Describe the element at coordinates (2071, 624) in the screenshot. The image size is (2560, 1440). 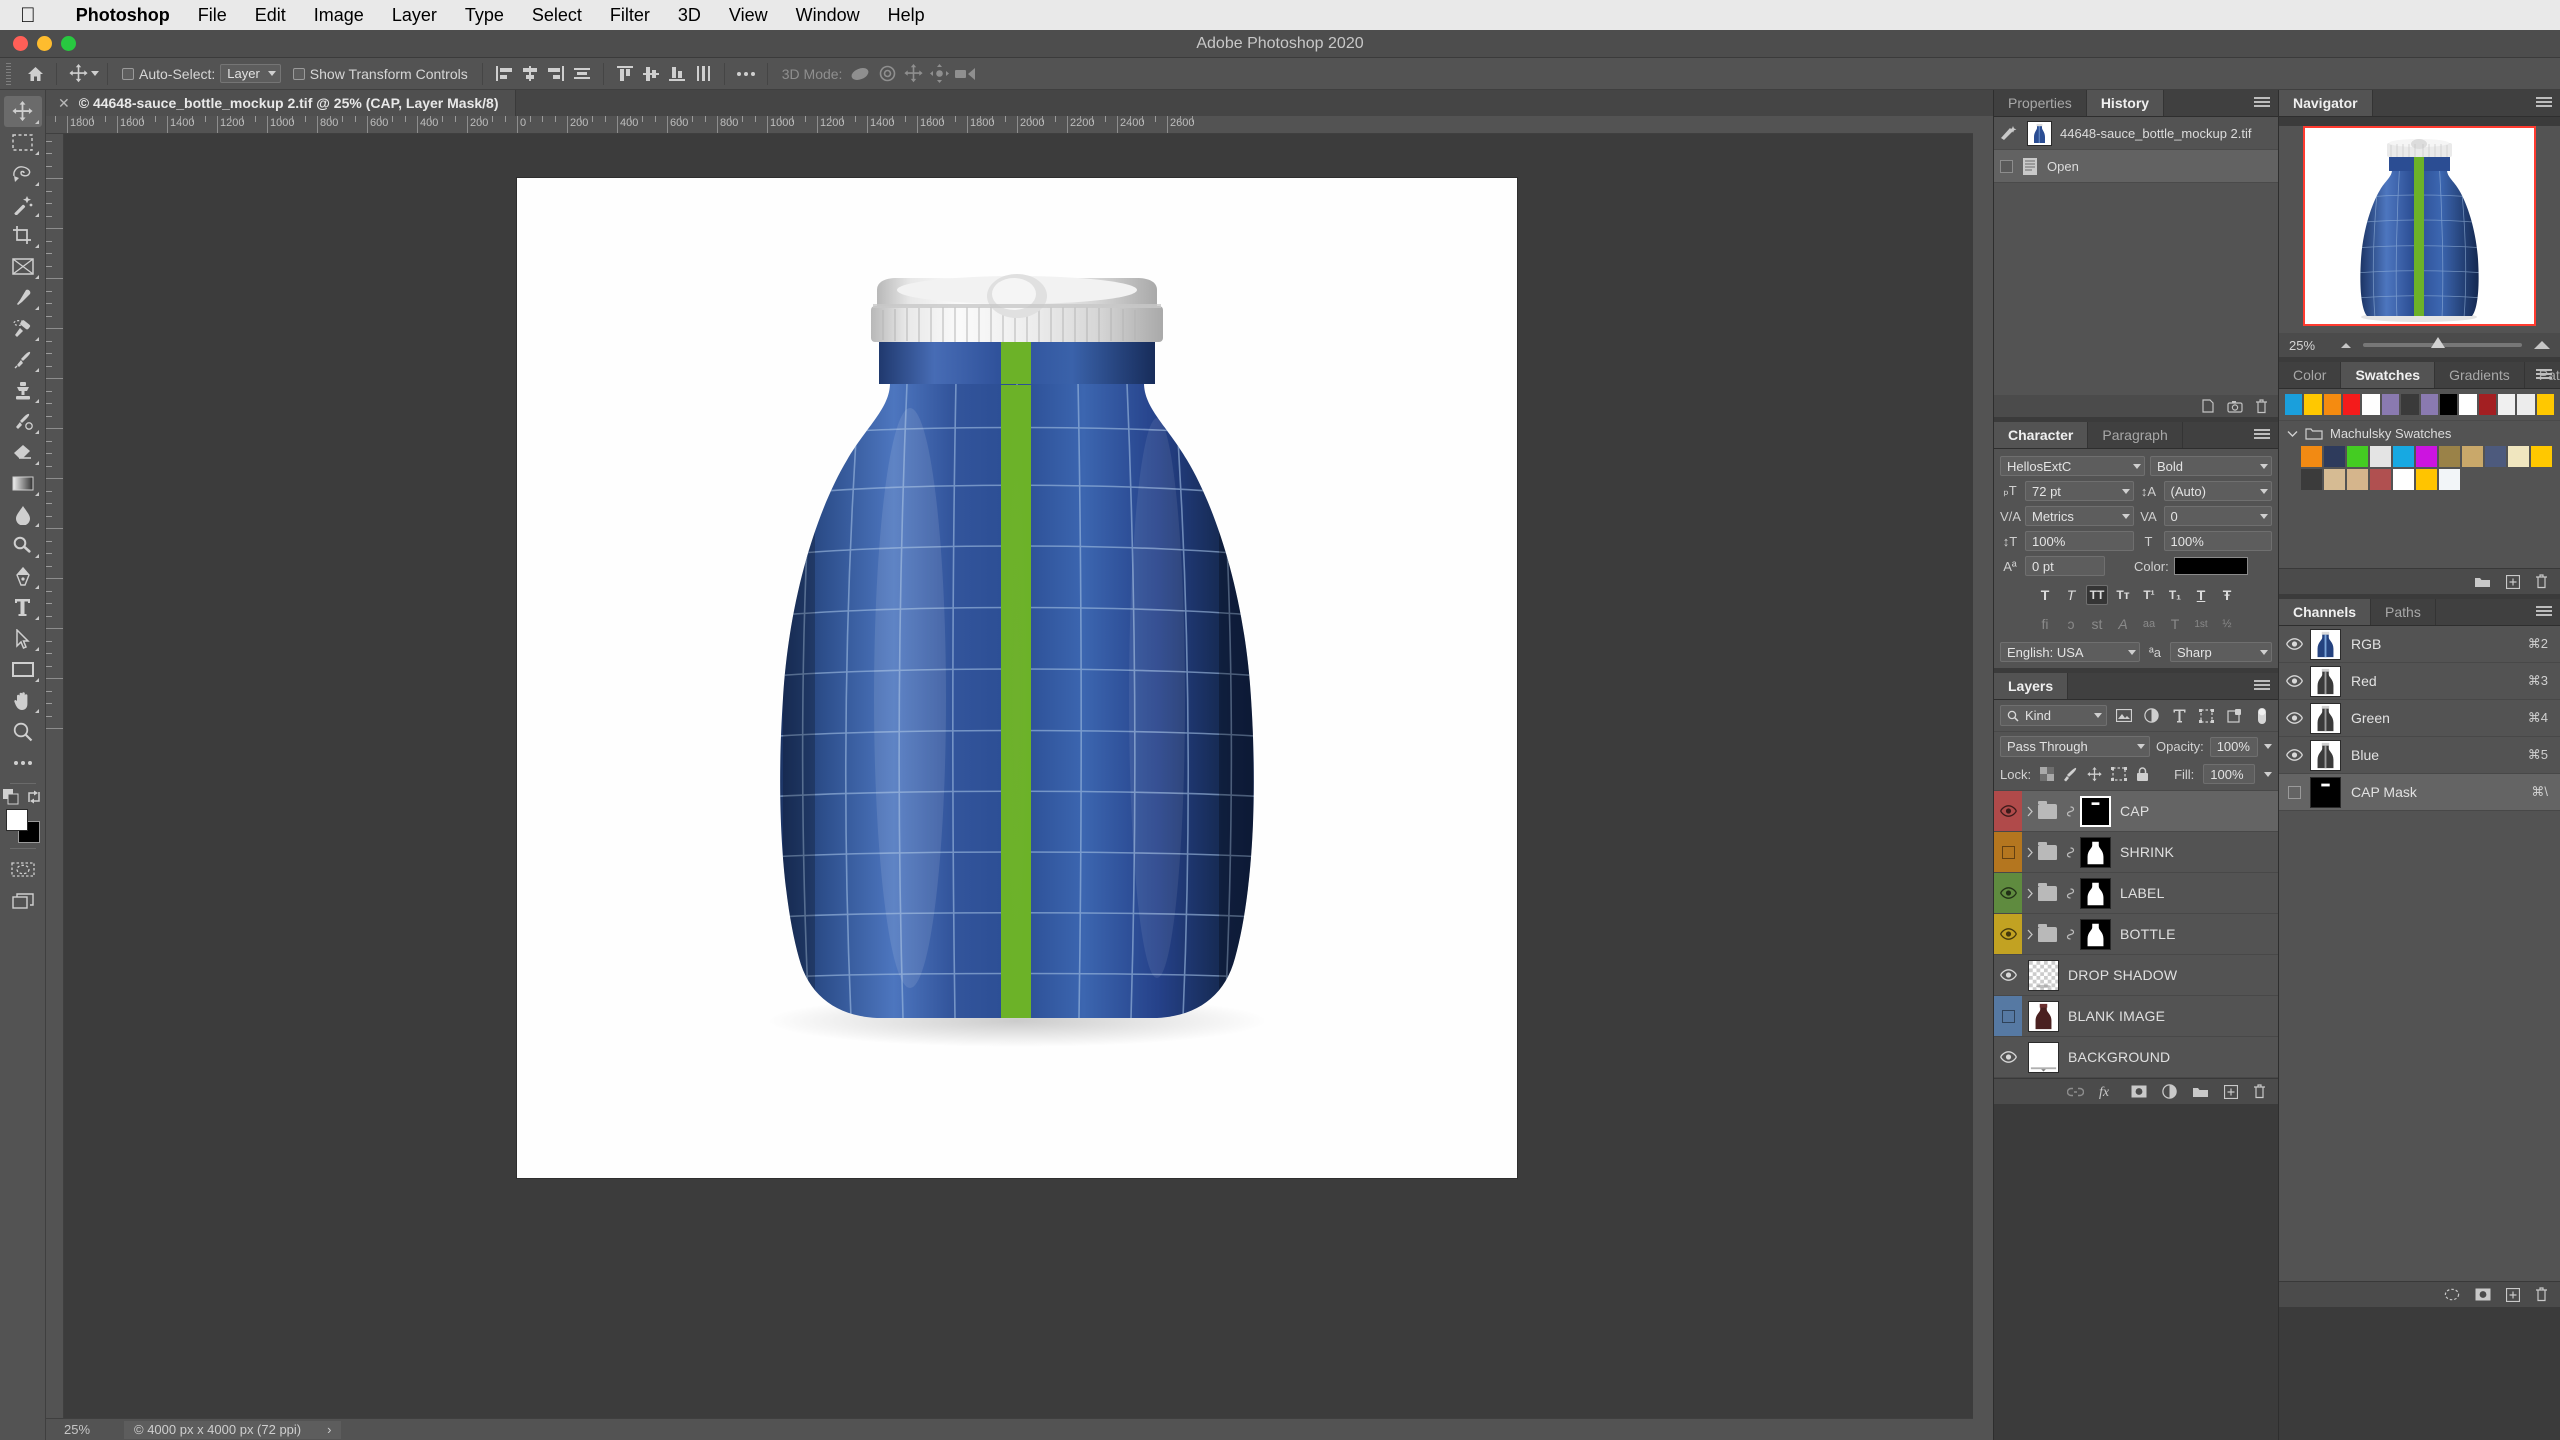
I see `contextual-alternates-button: ɔ` at that location.